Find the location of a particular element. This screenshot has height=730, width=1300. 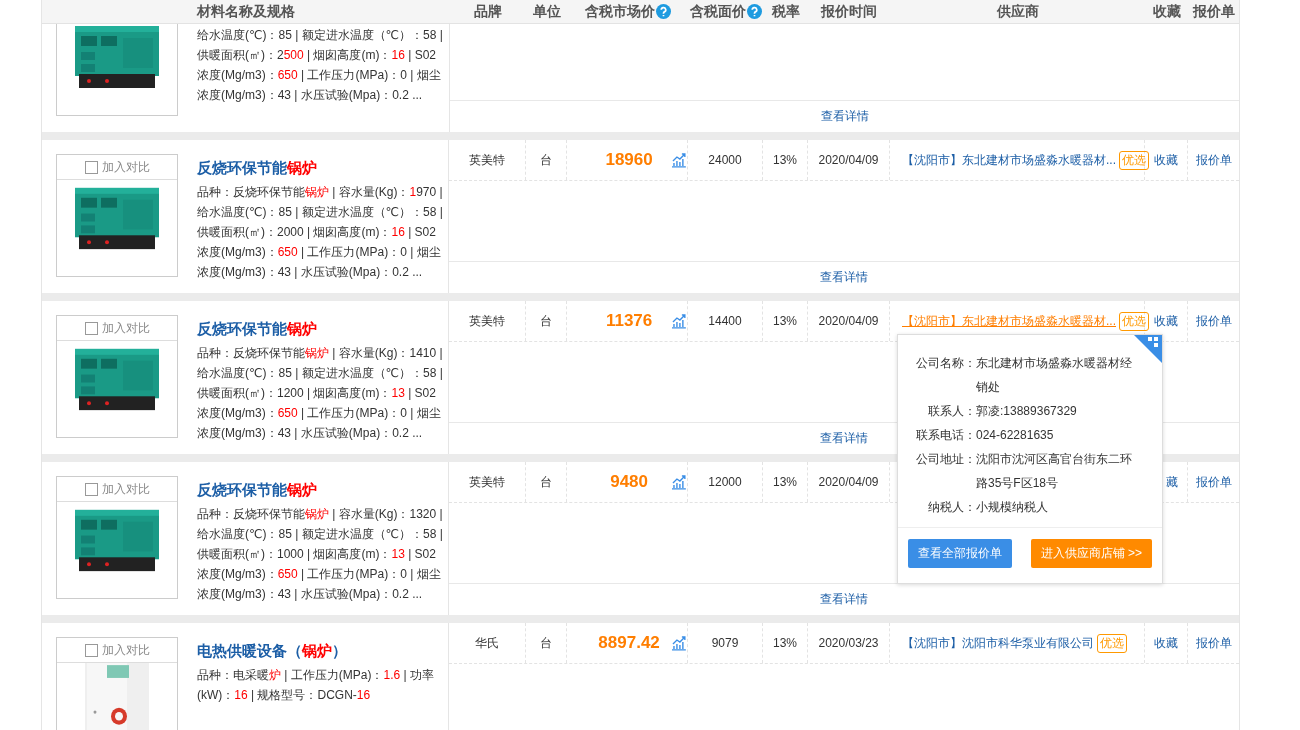

column-header: 材料名称及规格 is located at coordinates (245, 11).